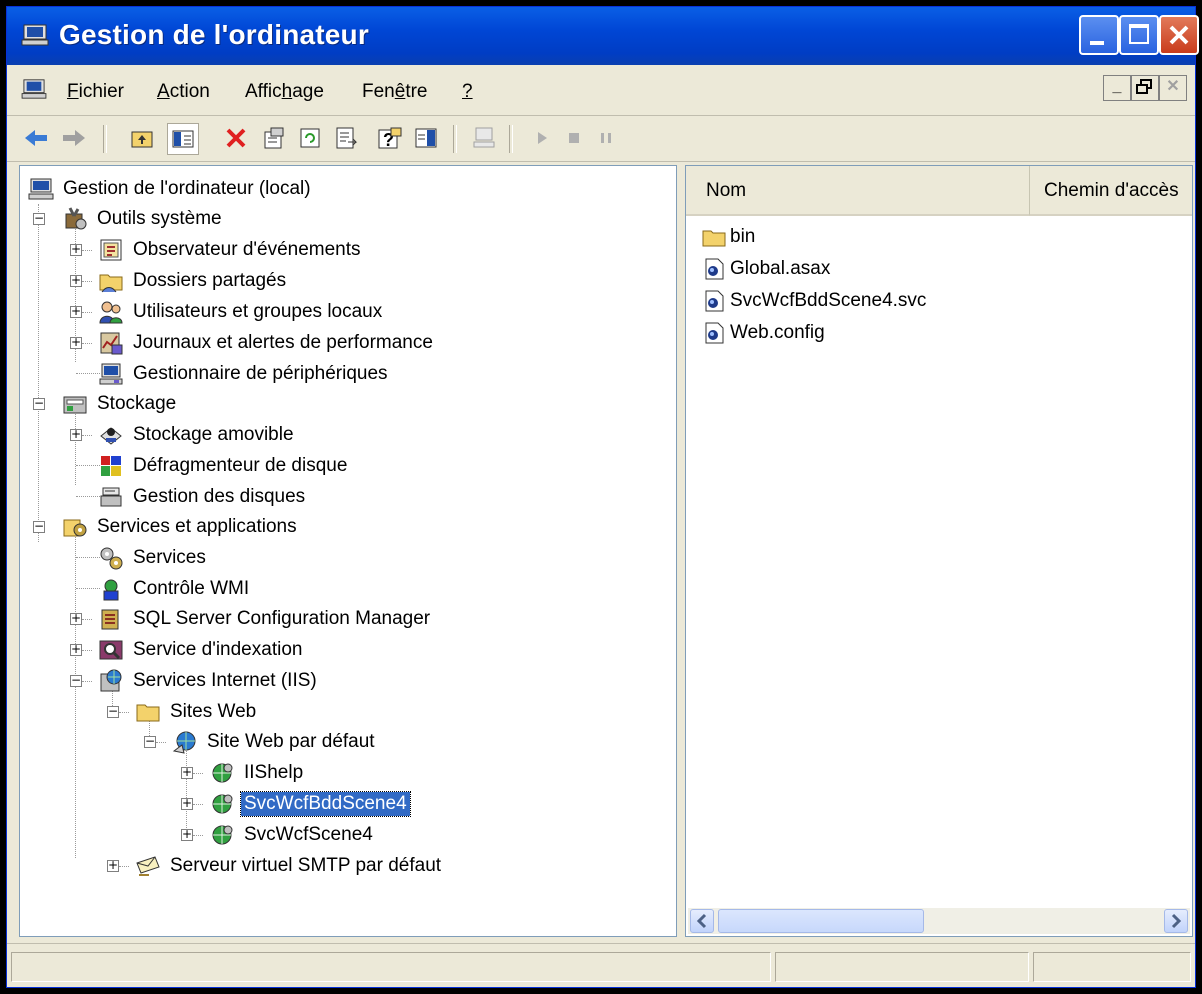 This screenshot has height=994, width=1202. What do you see at coordinates (219, 496) in the screenshot?
I see `tree-node-label: Gestion des disques` at bounding box center [219, 496].